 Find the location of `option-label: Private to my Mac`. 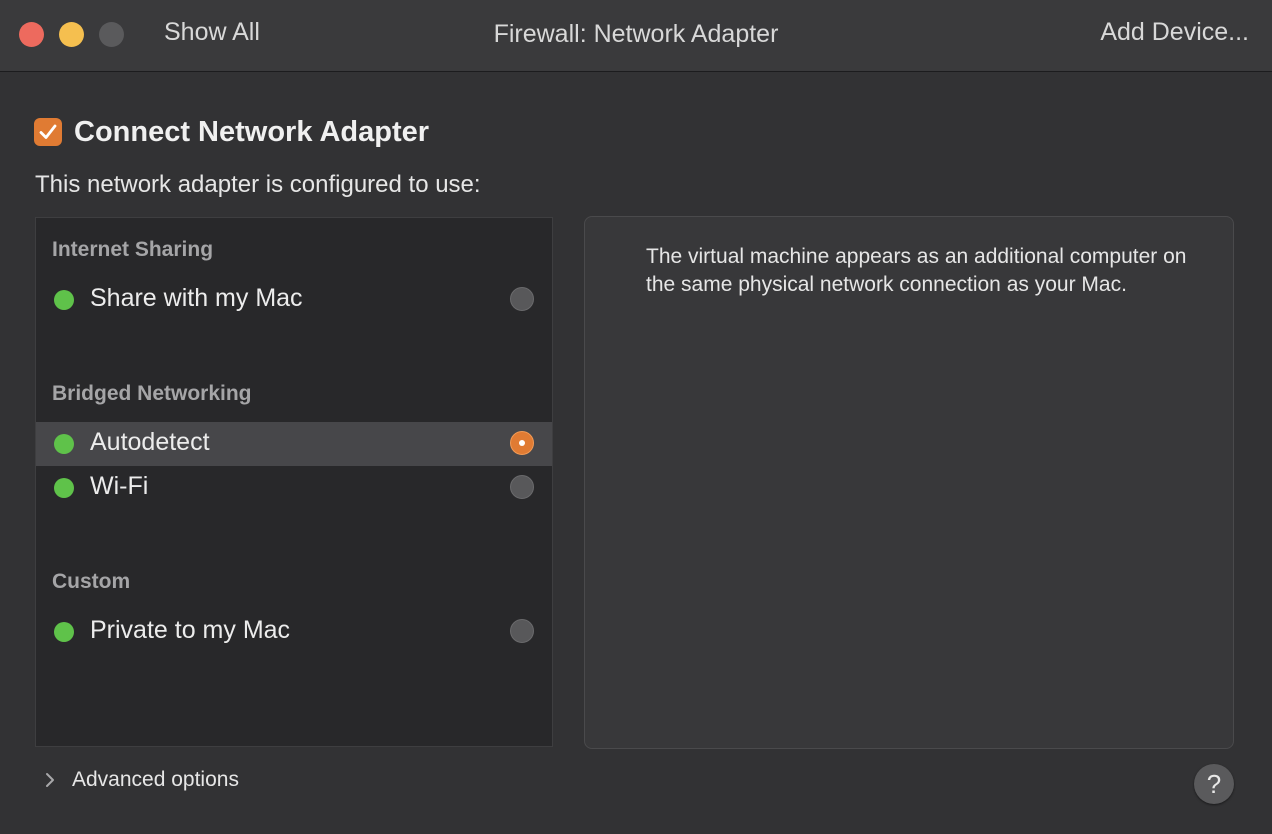

option-label: Private to my Mac is located at coordinates (190, 630).